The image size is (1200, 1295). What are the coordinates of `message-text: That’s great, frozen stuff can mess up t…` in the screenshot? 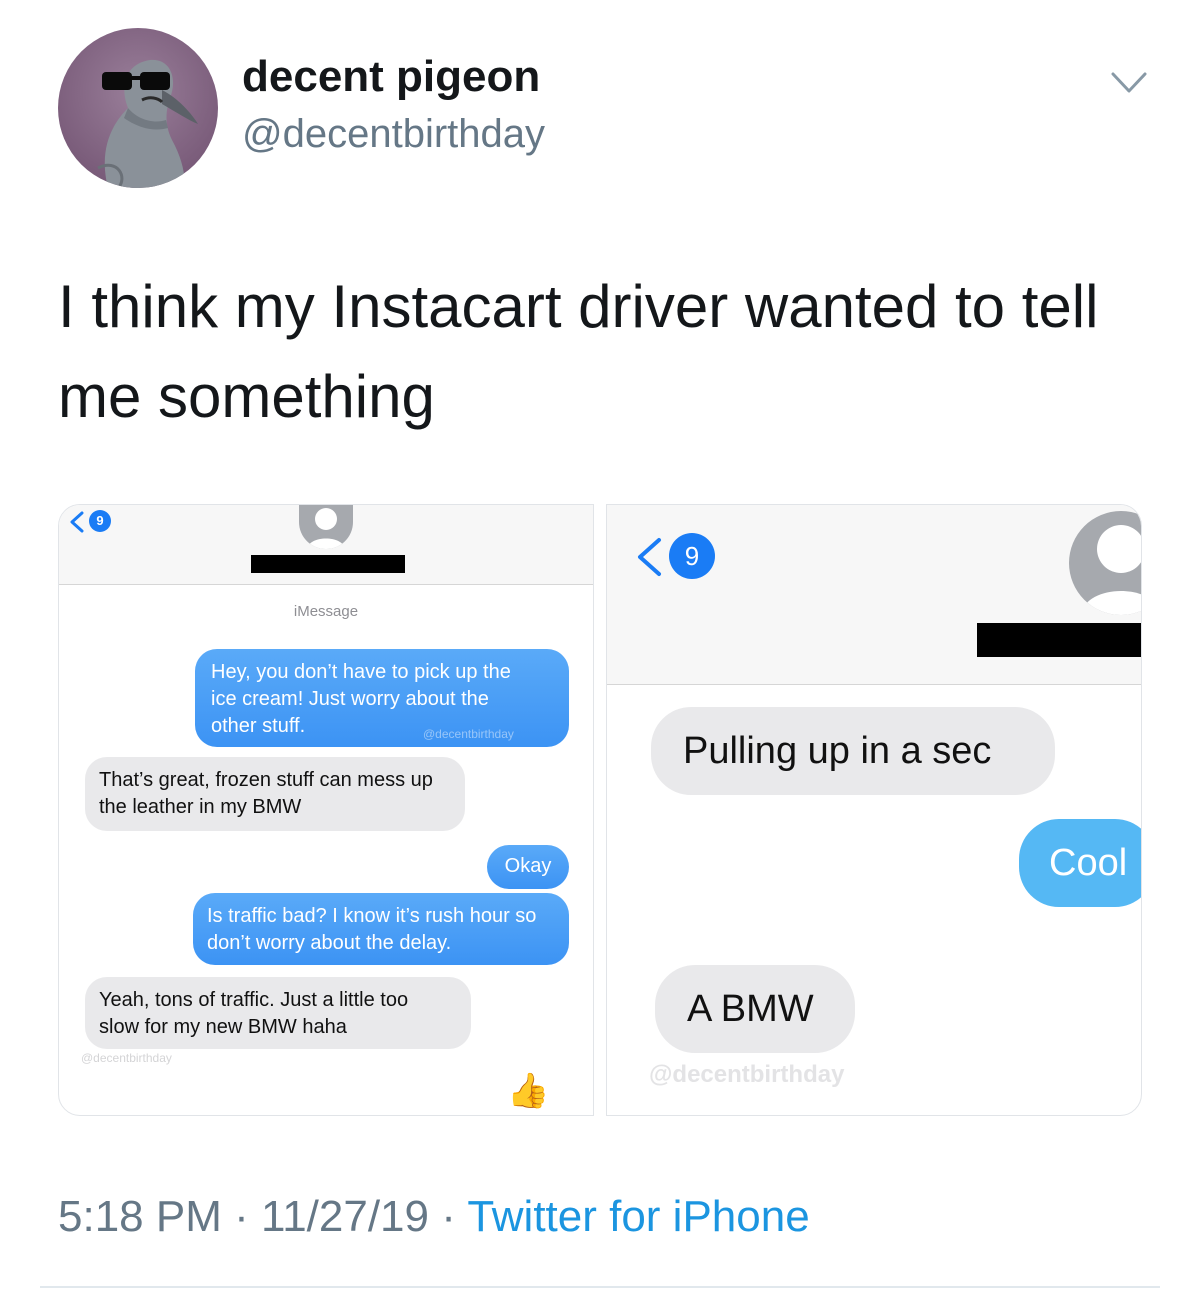 It's located at (266, 793).